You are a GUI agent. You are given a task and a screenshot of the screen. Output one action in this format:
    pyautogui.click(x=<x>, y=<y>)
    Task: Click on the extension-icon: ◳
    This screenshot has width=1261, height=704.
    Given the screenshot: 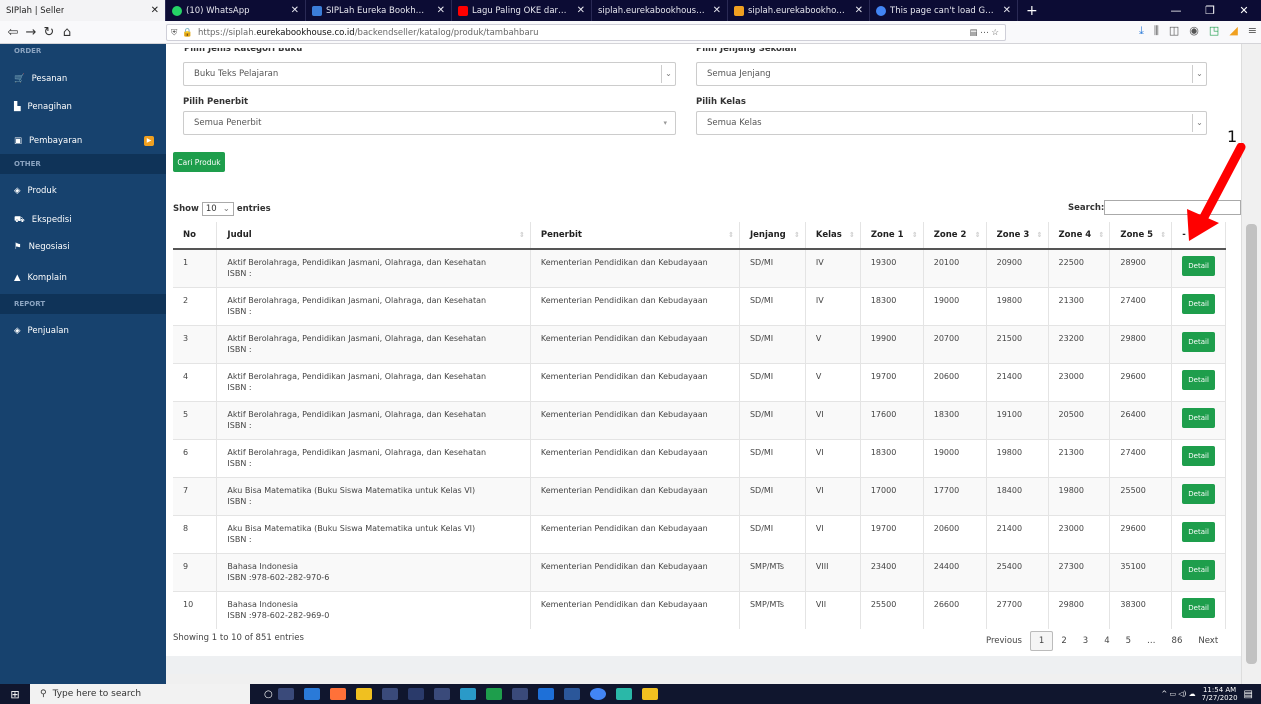 What is the action you would take?
    pyautogui.click(x=1214, y=31)
    